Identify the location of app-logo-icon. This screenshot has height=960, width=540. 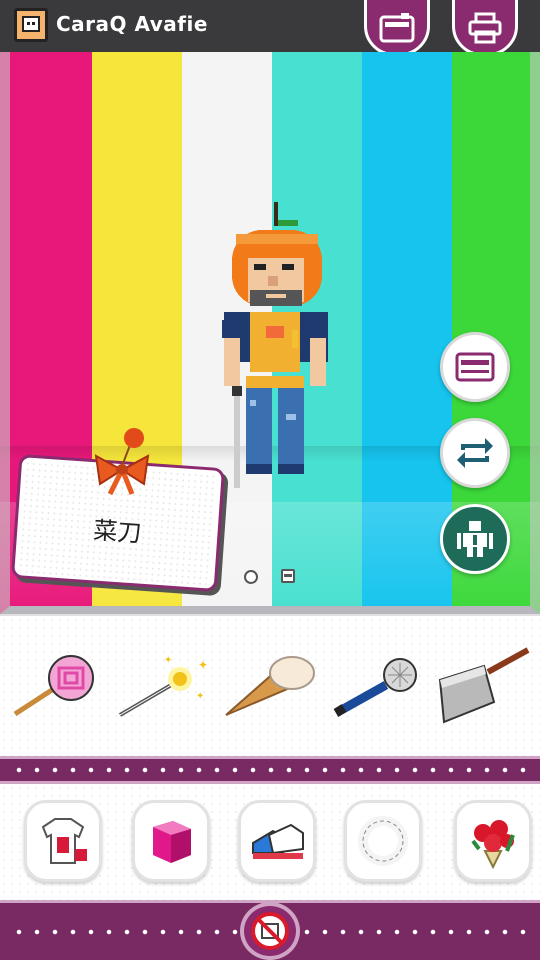
(31, 25).